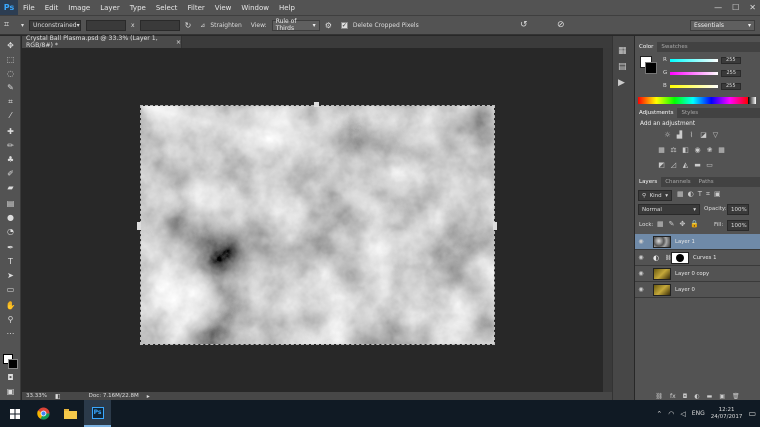 This screenshot has width=760, height=427. What do you see at coordinates (328, 25) in the screenshot?
I see `gear-icon: ⚙` at bounding box center [328, 25].